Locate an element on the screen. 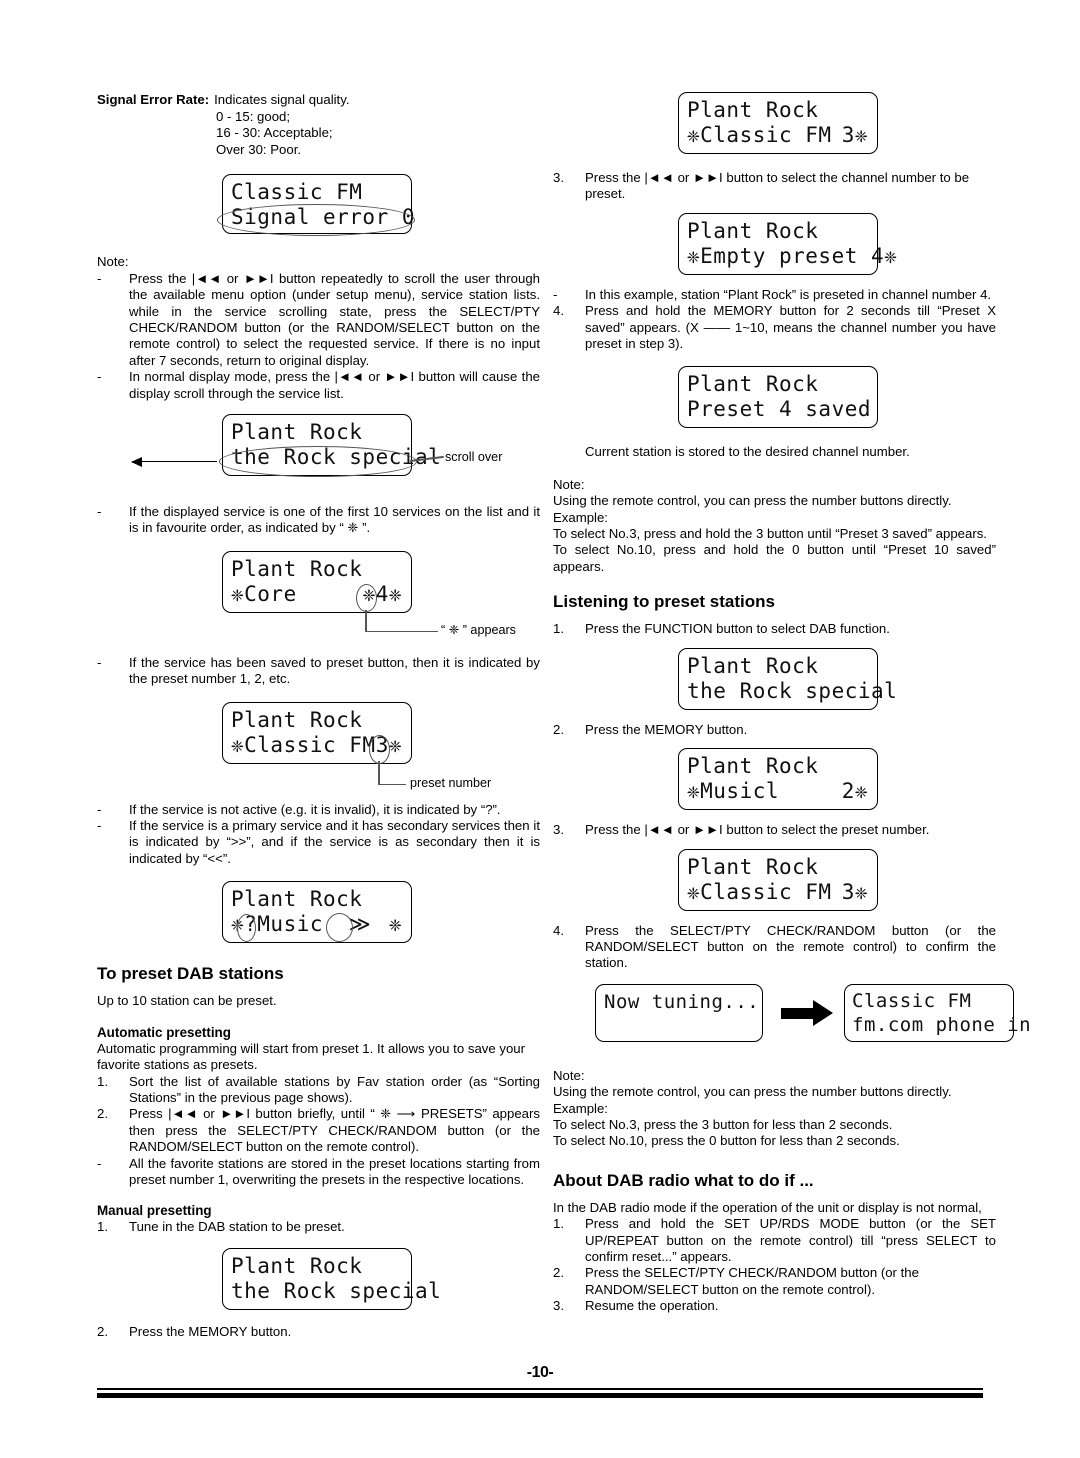 This screenshot has width=1080, height=1458. lcd-scroll-wrap: Plant Rock the Rock special scroll over is located at coordinates (318, 451).